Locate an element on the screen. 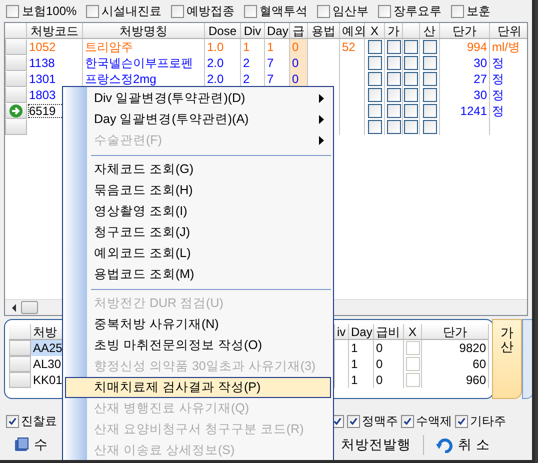 This screenshot has width=538, height=463. option-label: 정맥주 is located at coordinates (380, 421).